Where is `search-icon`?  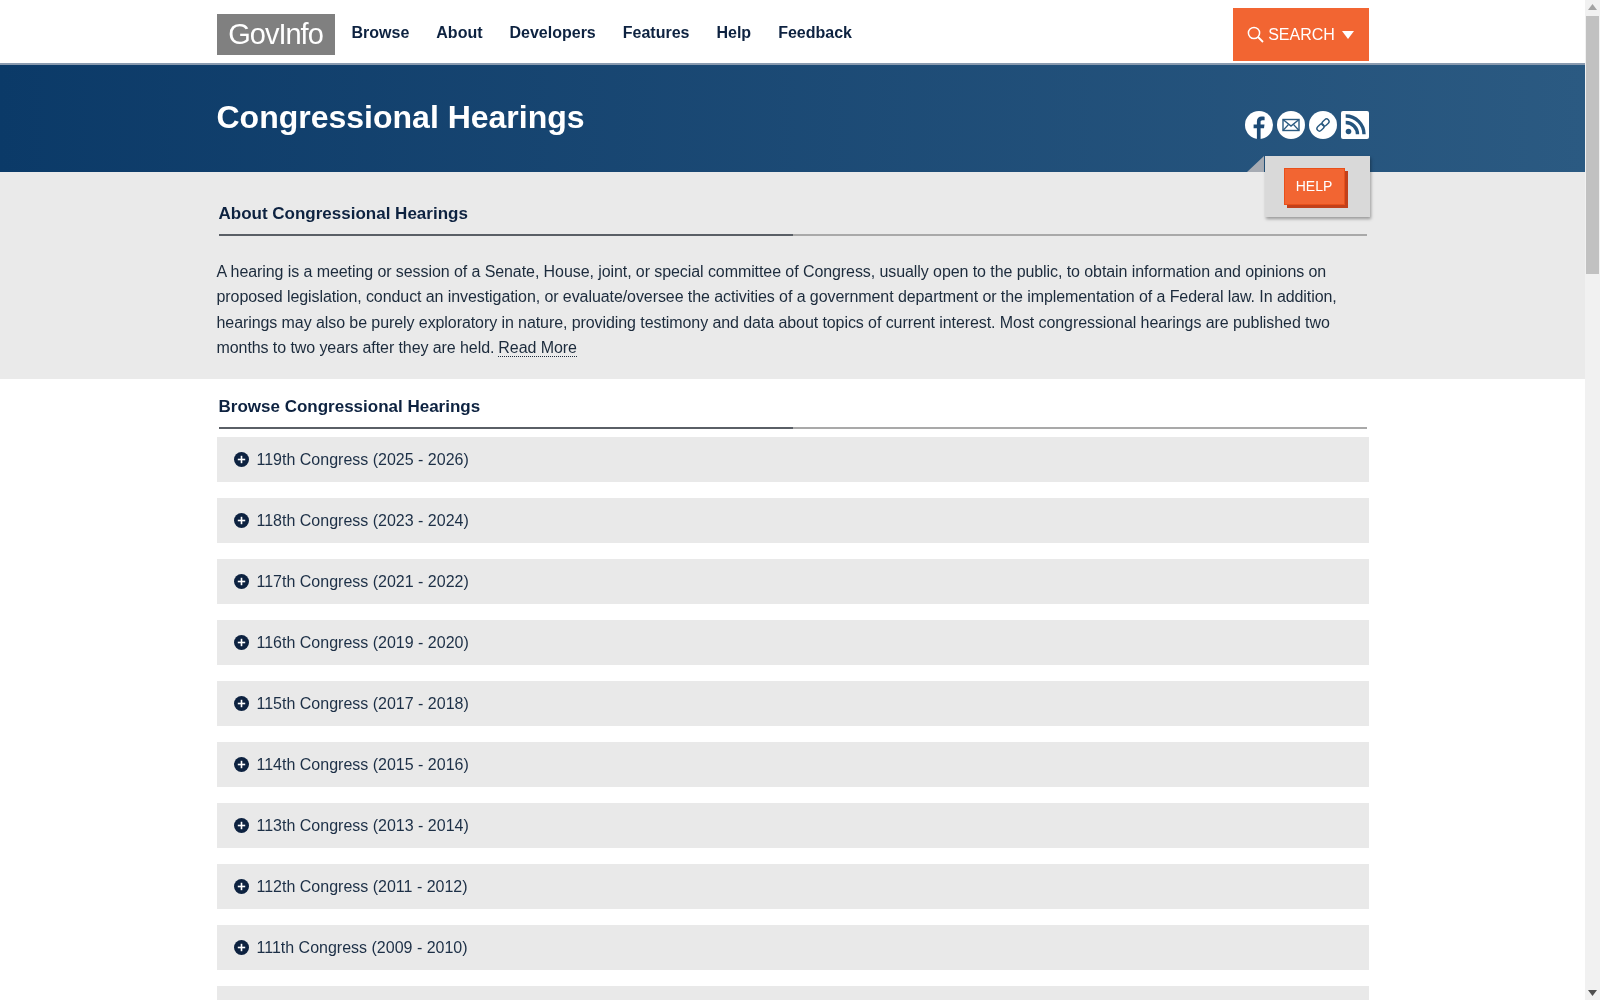 search-icon is located at coordinates (1256, 34).